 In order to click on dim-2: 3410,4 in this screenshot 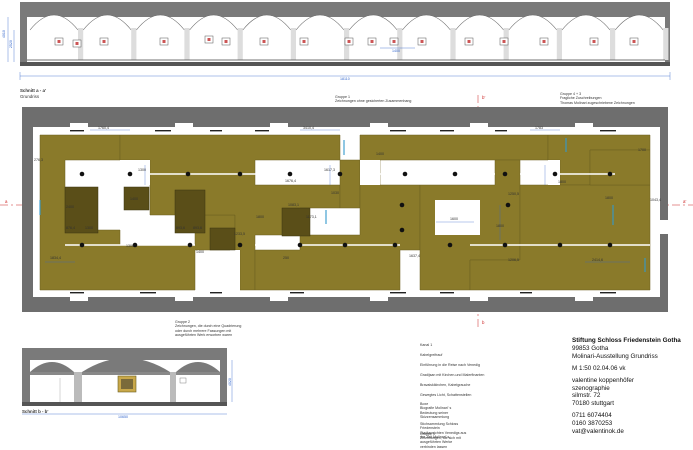, I will do `click(308, 128)`.